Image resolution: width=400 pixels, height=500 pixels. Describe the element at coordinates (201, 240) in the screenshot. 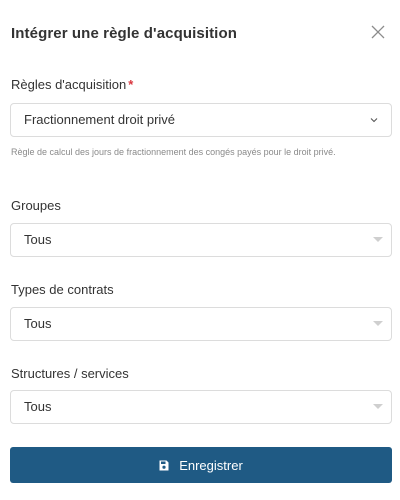

I see `groups-select: Tous` at that location.